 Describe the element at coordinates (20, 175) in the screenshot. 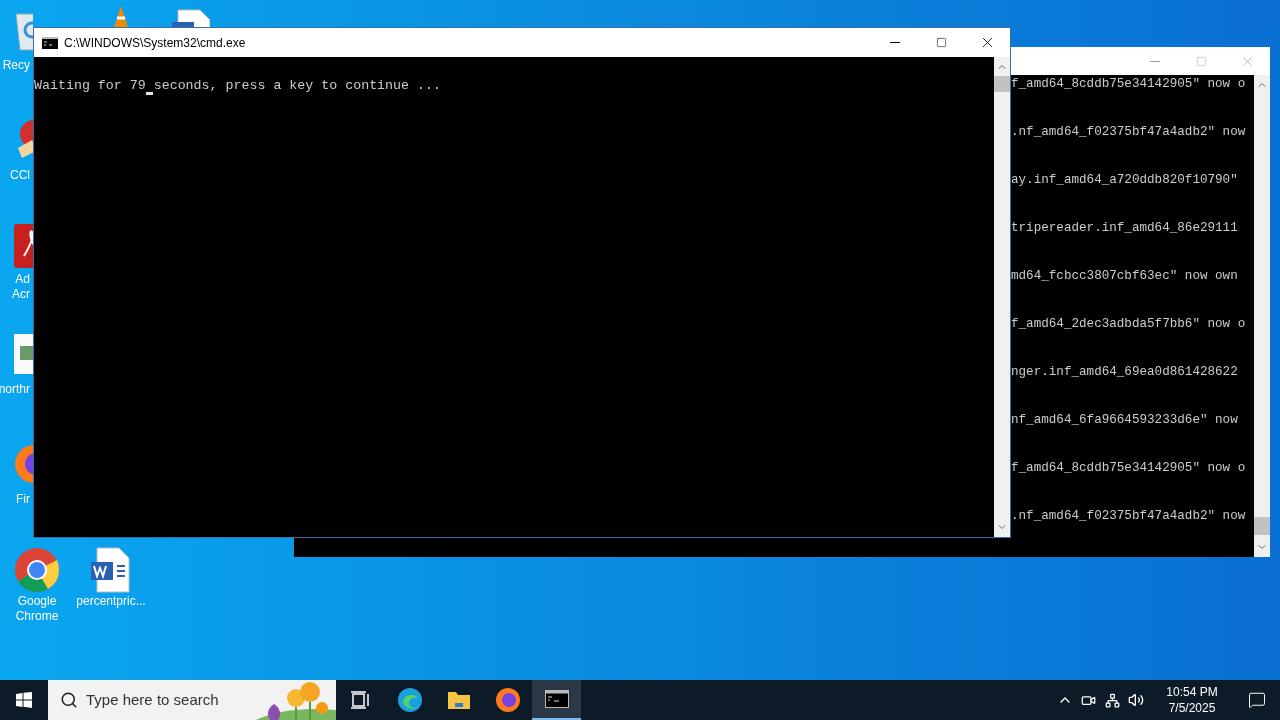

I see `icon-label: CCl` at that location.